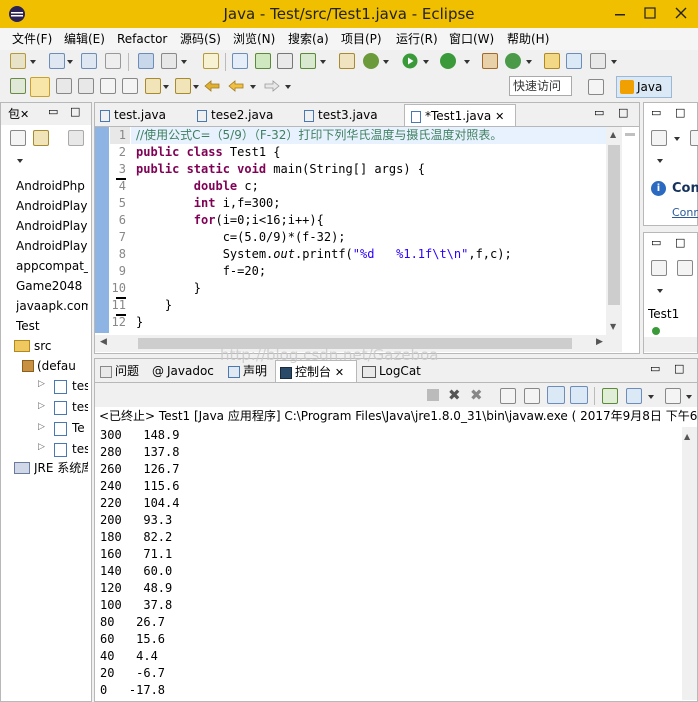 The height and width of the screenshot is (702, 698). What do you see at coordinates (308, 61) in the screenshot?
I see `check-icon` at bounding box center [308, 61].